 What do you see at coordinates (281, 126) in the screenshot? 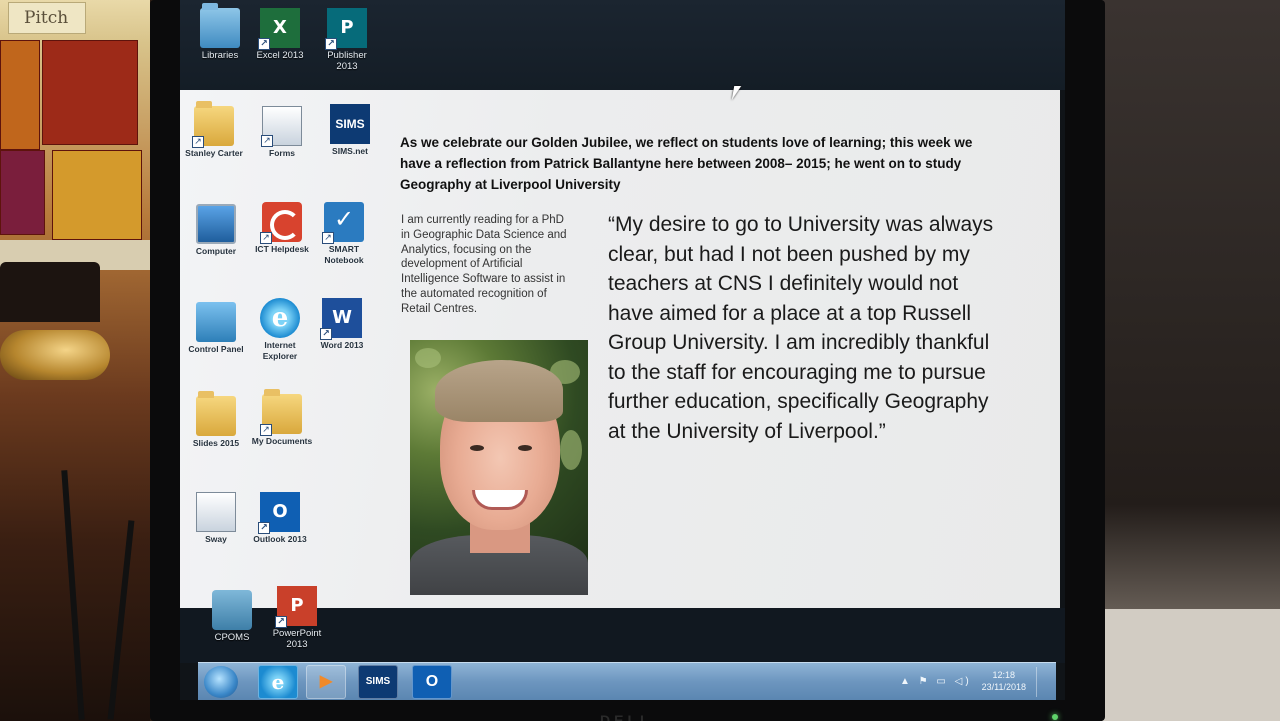
I see `forms-icon: ↗` at bounding box center [281, 126].